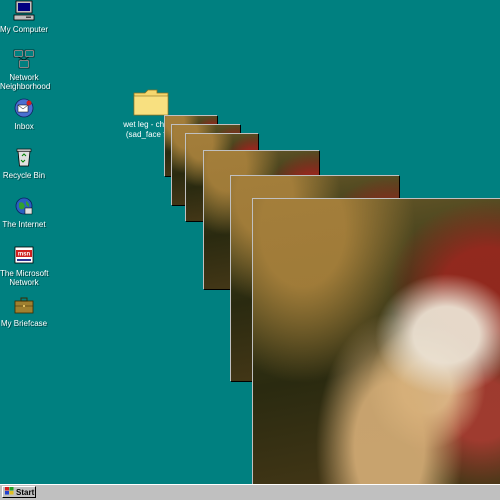 This screenshot has width=500, height=500. I want to click on desktop-icon-network-neighborhood: Network Neighborhood, so click(25, 70).